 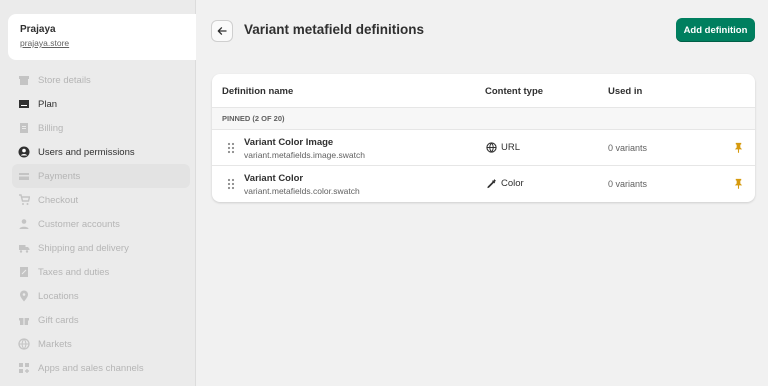 I want to click on sidebar-item-label: Checkout, so click(x=58, y=200).